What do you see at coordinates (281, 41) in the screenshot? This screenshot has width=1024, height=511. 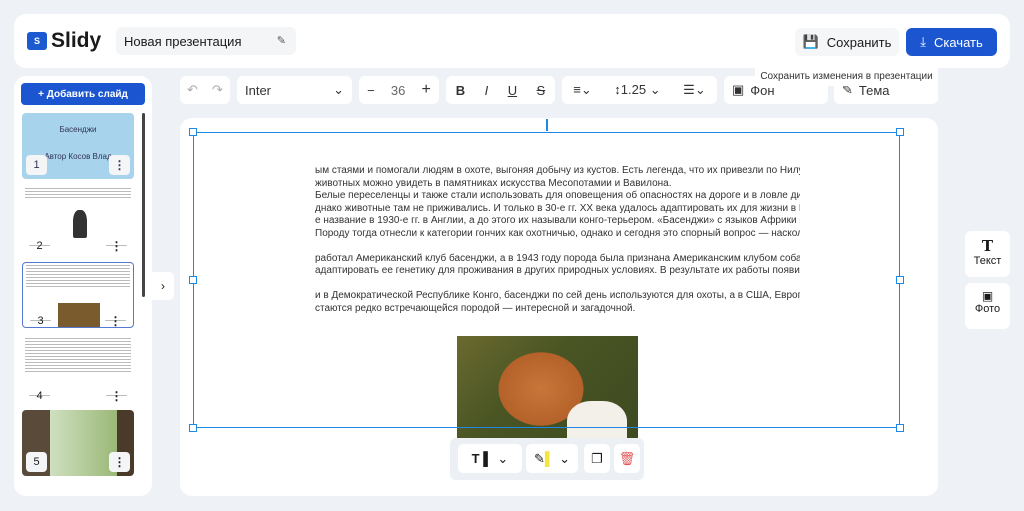 I see `edit-icon: ✎` at bounding box center [281, 41].